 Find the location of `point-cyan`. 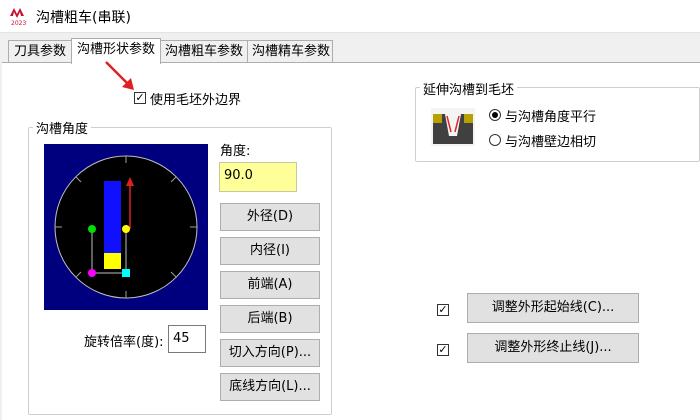

point-cyan is located at coordinates (126, 273).